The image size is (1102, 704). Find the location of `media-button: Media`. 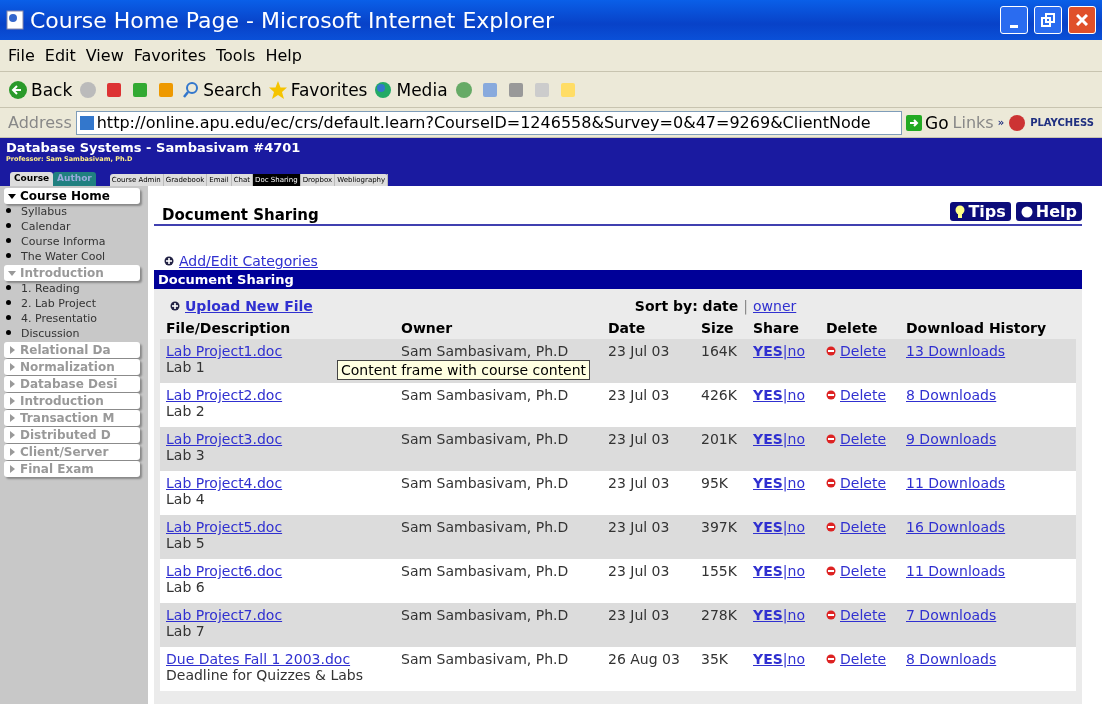

media-button: Media is located at coordinates (410, 89).